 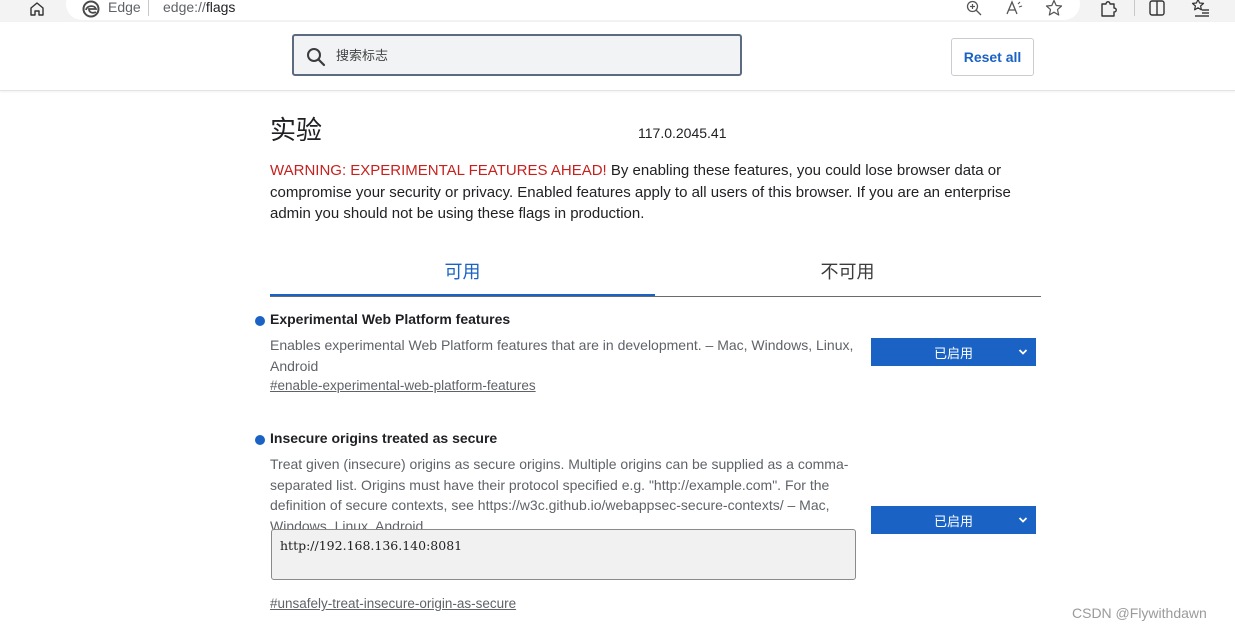 I want to click on address-separator, so click(x=148, y=8).